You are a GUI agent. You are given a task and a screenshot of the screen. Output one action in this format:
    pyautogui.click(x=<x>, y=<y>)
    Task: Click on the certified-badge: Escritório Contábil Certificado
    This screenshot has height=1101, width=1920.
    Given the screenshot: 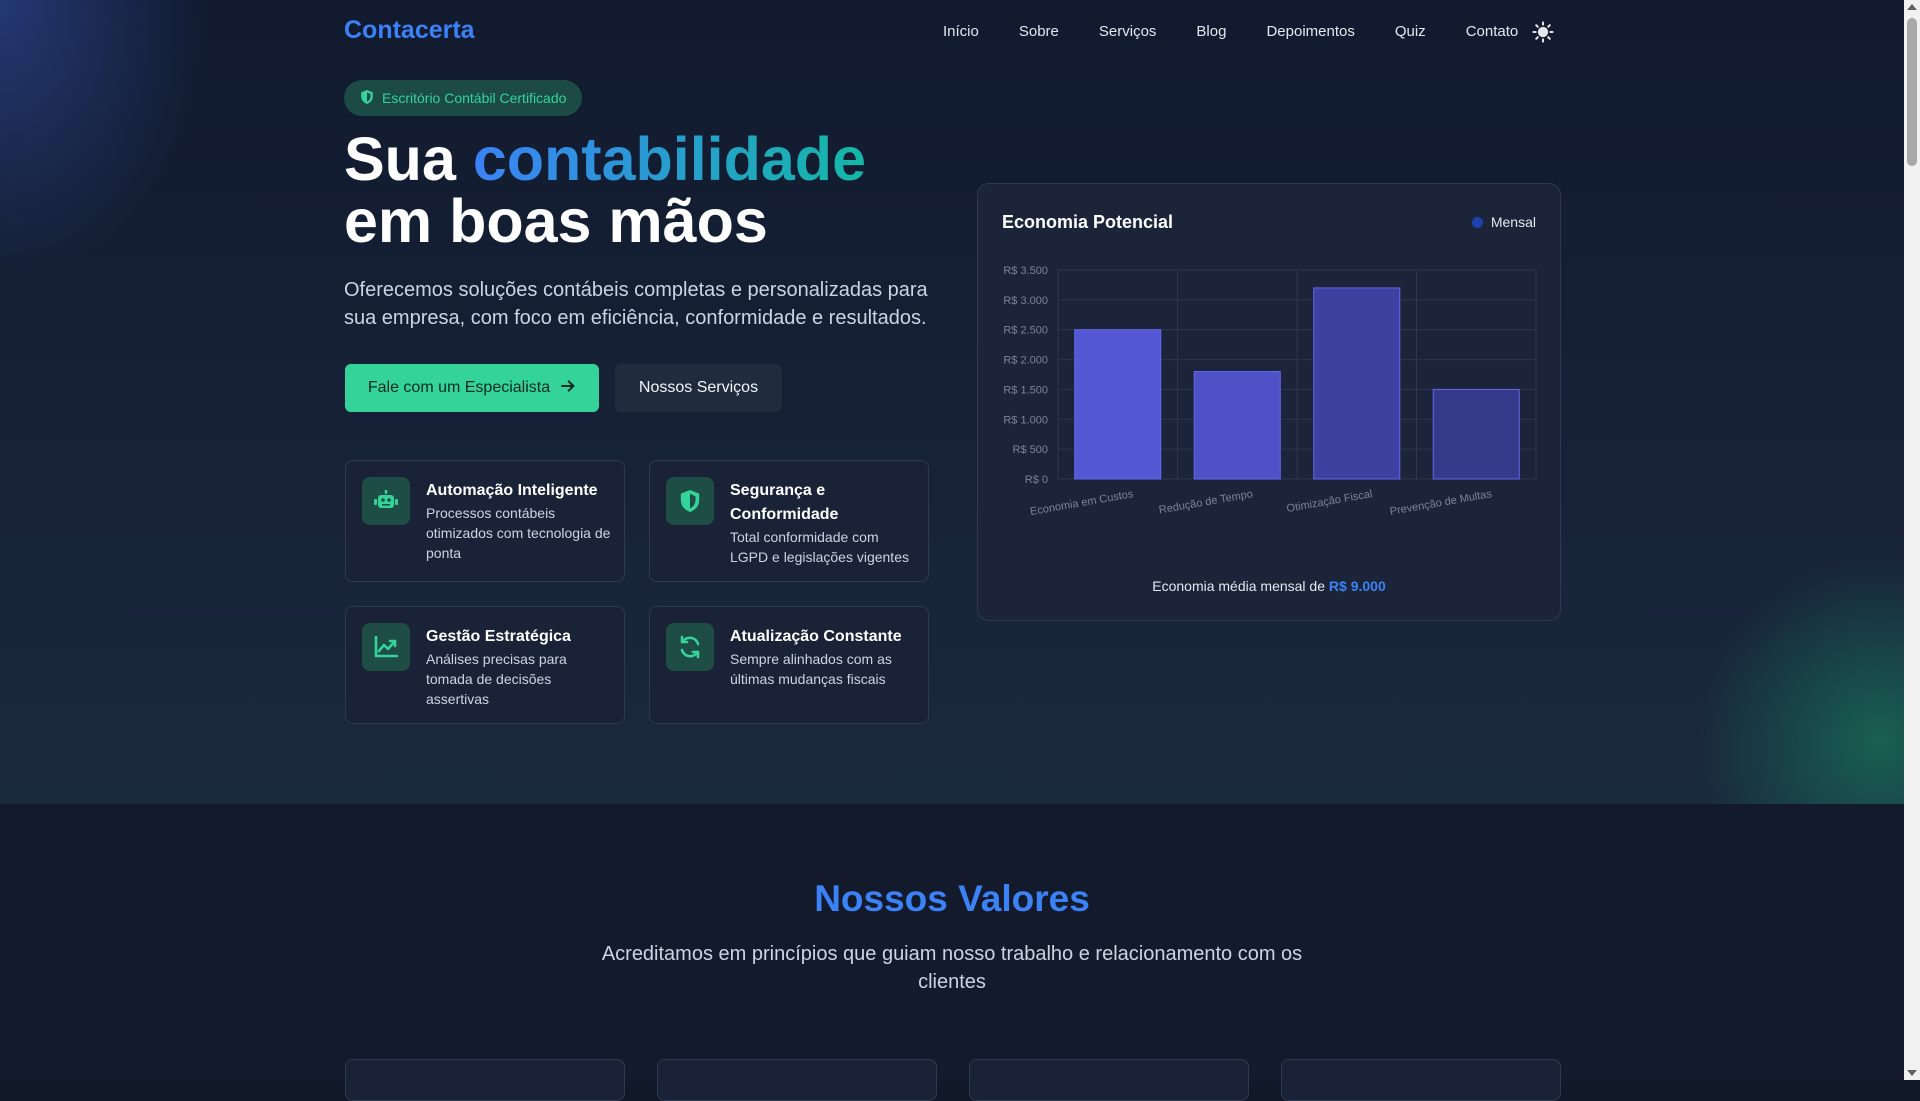 What is the action you would take?
    pyautogui.click(x=463, y=98)
    